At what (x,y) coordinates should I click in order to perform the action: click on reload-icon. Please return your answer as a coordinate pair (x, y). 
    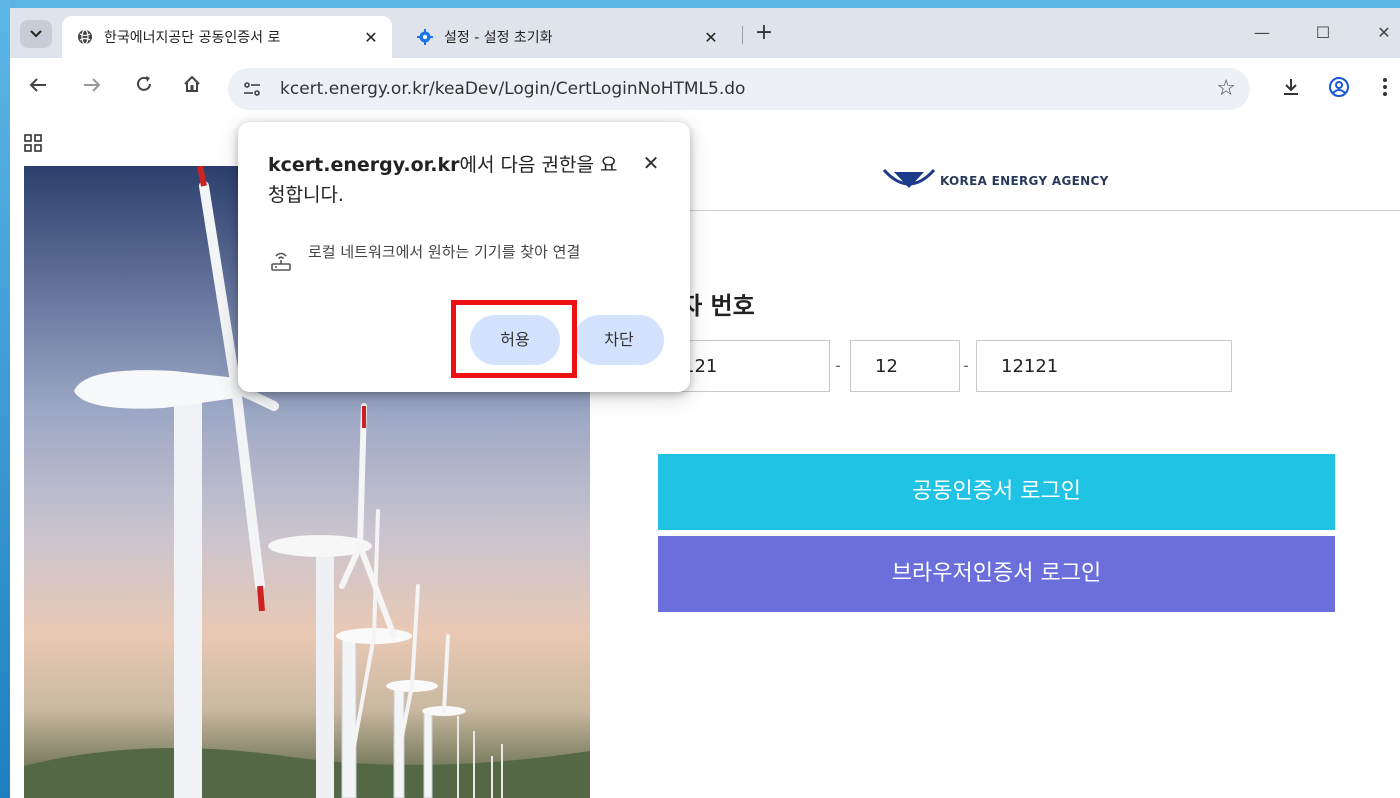
    Looking at the image, I should click on (144, 87).